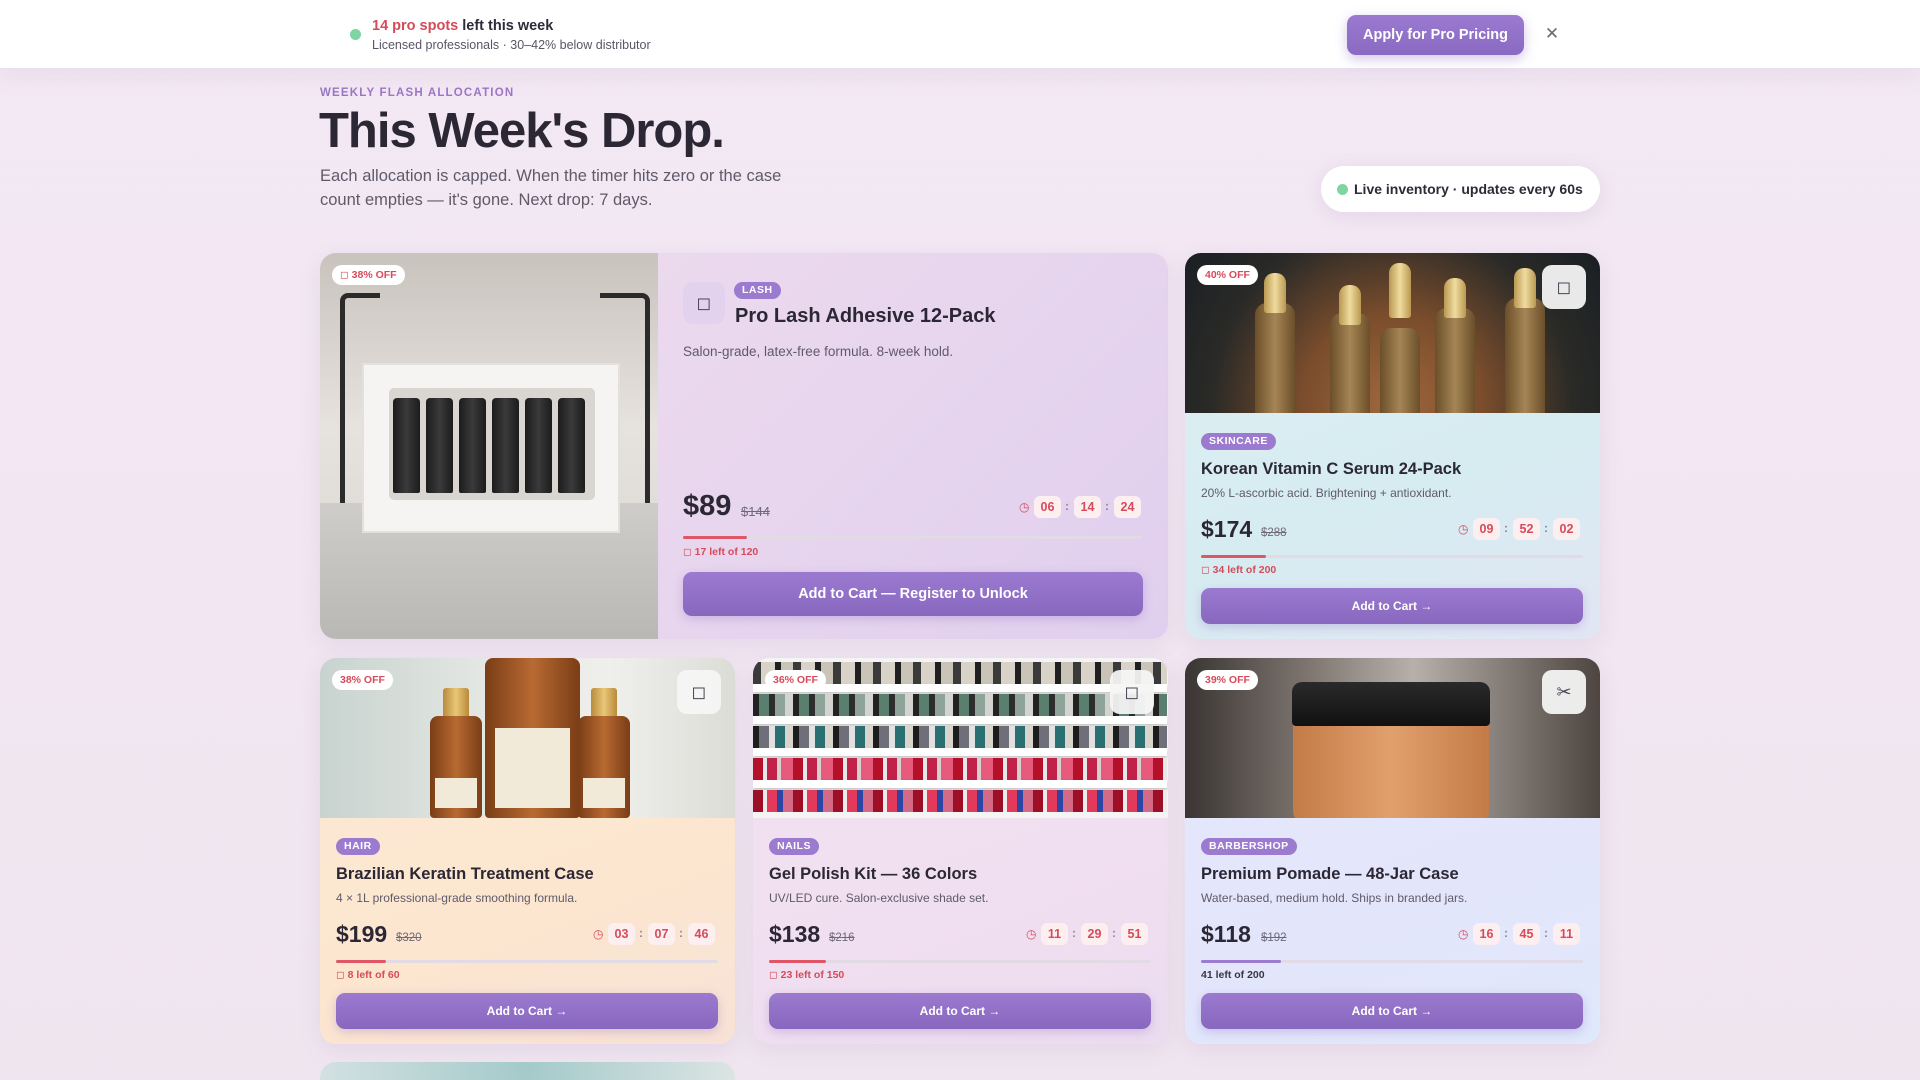 The width and height of the screenshot is (1920, 1080). Describe the element at coordinates (465, 874) in the screenshot. I see `product-name: Brazilian Keratin Treatment Case` at that location.